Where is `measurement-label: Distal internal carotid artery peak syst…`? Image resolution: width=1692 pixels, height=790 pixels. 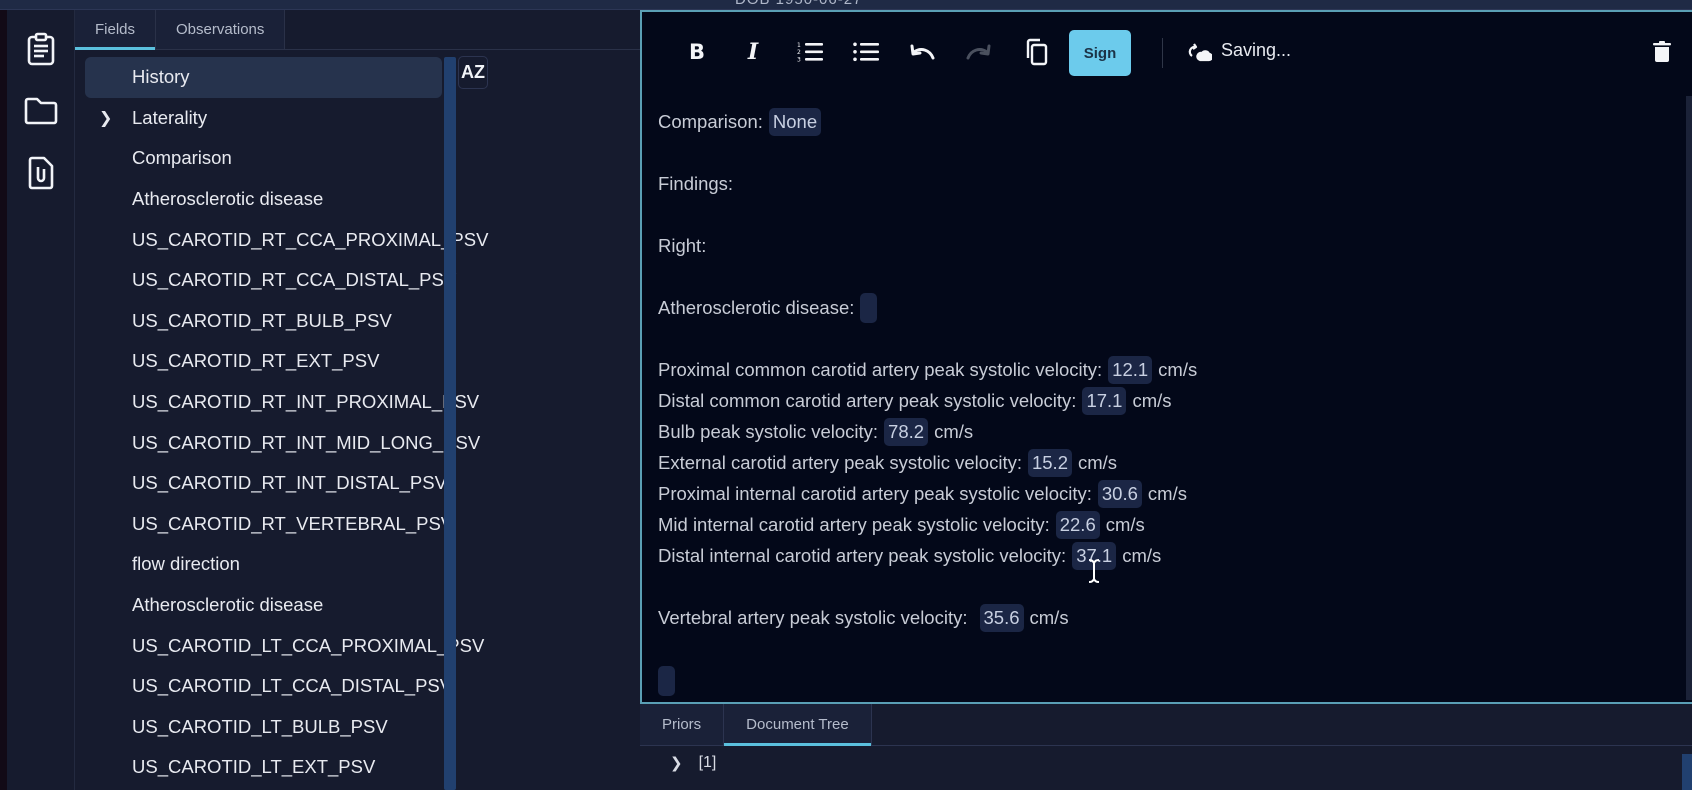 measurement-label: Distal internal carotid artery peak syst… is located at coordinates (862, 555).